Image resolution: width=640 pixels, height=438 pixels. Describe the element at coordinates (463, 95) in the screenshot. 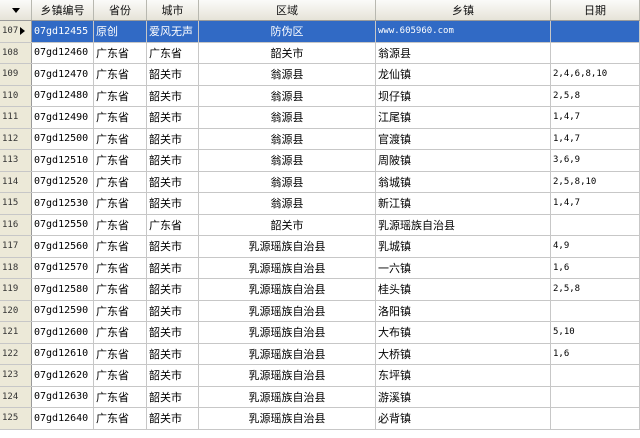

I see `cell-town: 坝仔镇` at that location.